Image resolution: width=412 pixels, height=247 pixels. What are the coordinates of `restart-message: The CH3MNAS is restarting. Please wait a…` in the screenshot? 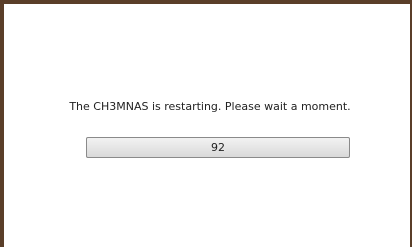 It's located at (210, 106).